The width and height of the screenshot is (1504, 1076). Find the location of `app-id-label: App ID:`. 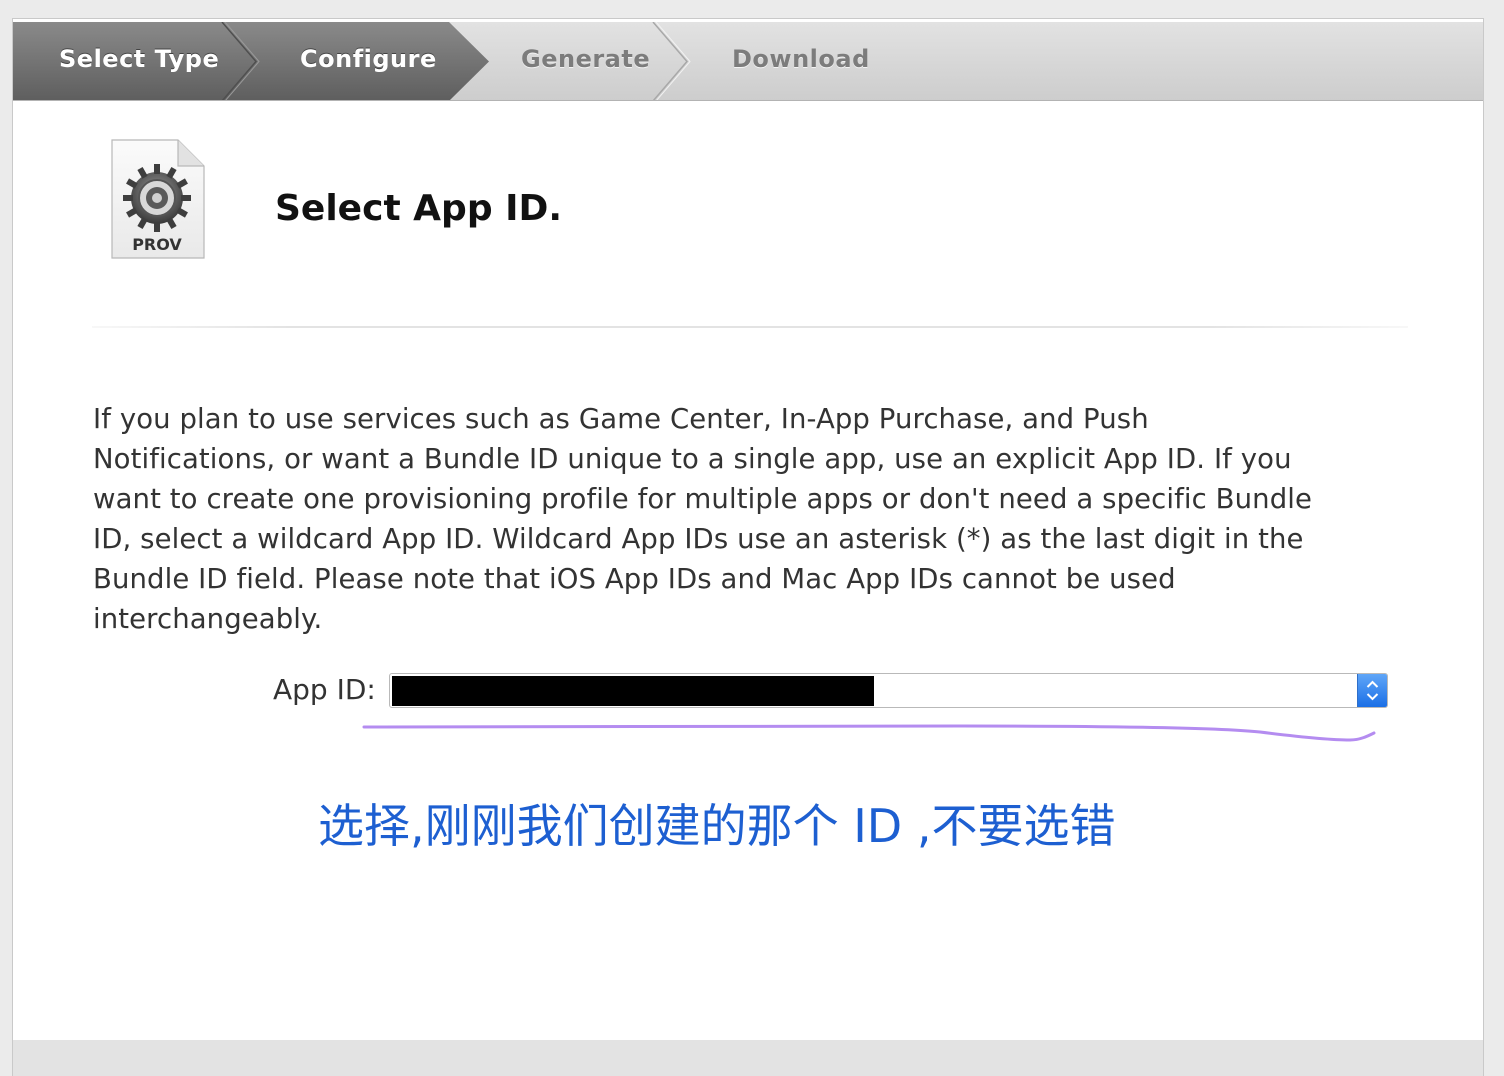

app-id-label: App ID: is located at coordinates (324, 689).